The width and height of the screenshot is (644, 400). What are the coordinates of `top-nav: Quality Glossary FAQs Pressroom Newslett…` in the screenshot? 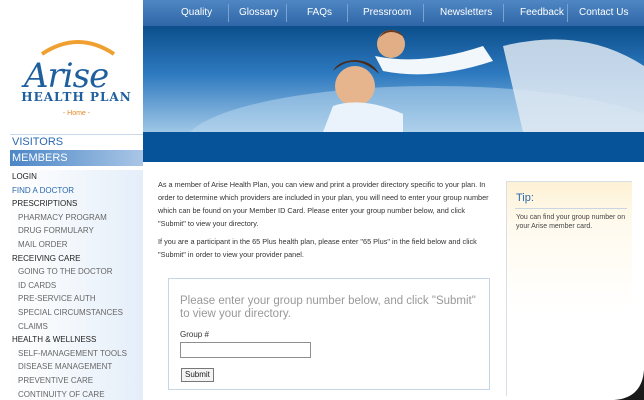 It's located at (393, 13).